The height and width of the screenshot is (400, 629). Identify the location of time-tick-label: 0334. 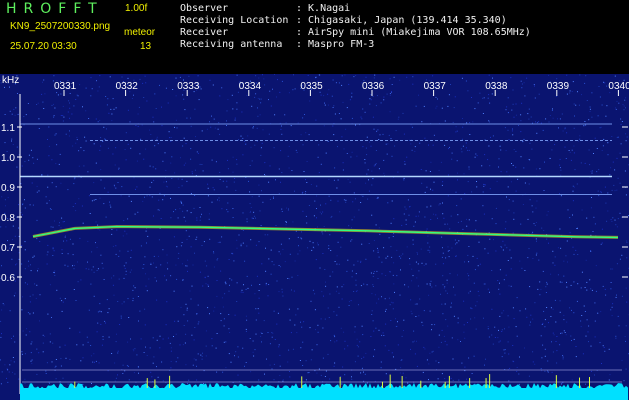
(250, 86).